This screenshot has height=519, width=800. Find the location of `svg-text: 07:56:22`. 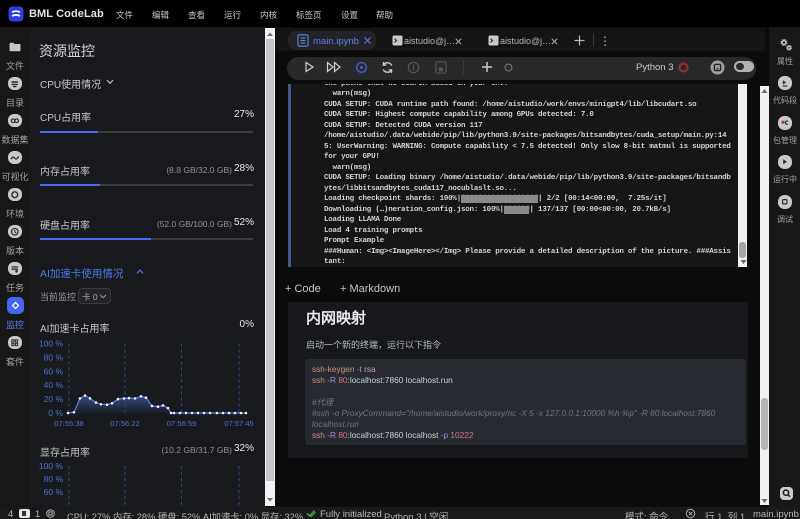

svg-text: 07:56:22 is located at coordinates (125, 423).